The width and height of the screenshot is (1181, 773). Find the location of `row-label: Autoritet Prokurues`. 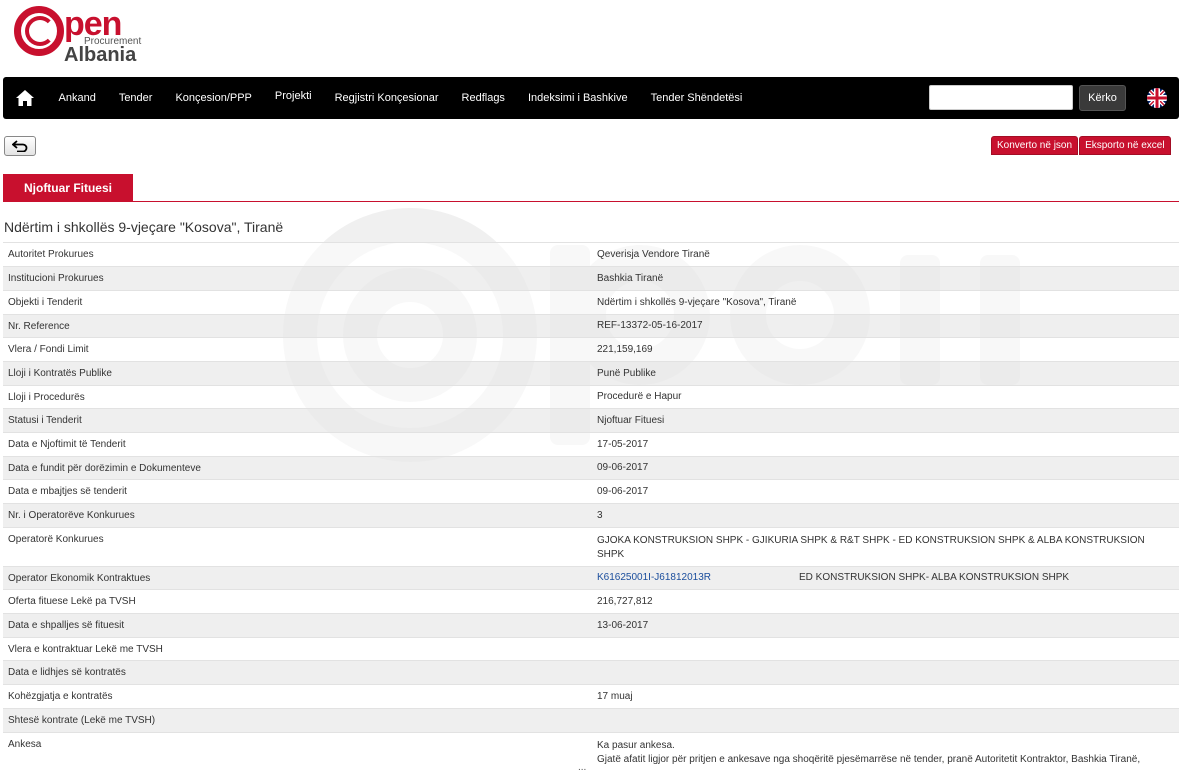

row-label: Autoritet Prokurues is located at coordinates (297, 254).